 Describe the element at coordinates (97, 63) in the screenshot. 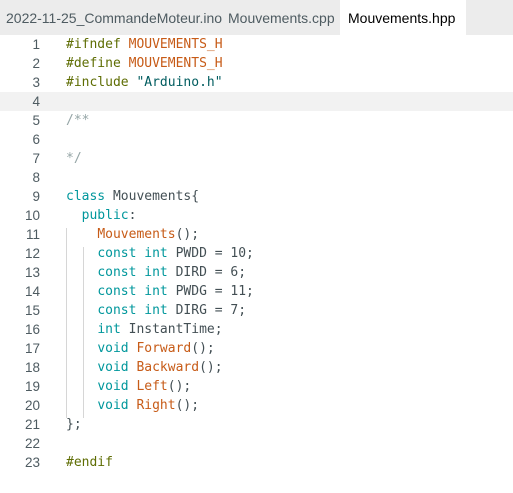

I see `code-token: #define` at that location.